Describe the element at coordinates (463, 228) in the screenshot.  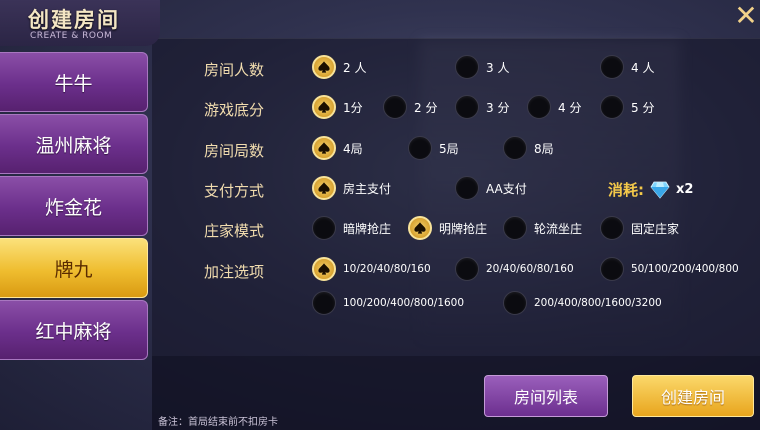
I see `option-label: 明牌抢庄` at that location.